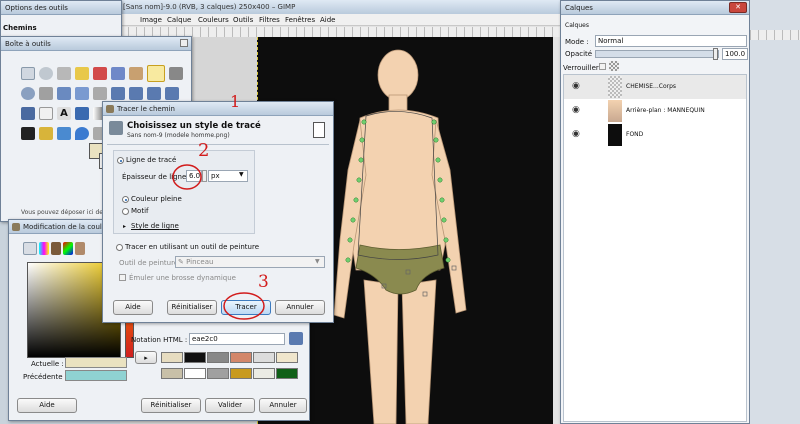  What do you see at coordinates (200, 262) in the screenshot?
I see `paint-tool-value: Pinceau` at bounding box center [200, 262].